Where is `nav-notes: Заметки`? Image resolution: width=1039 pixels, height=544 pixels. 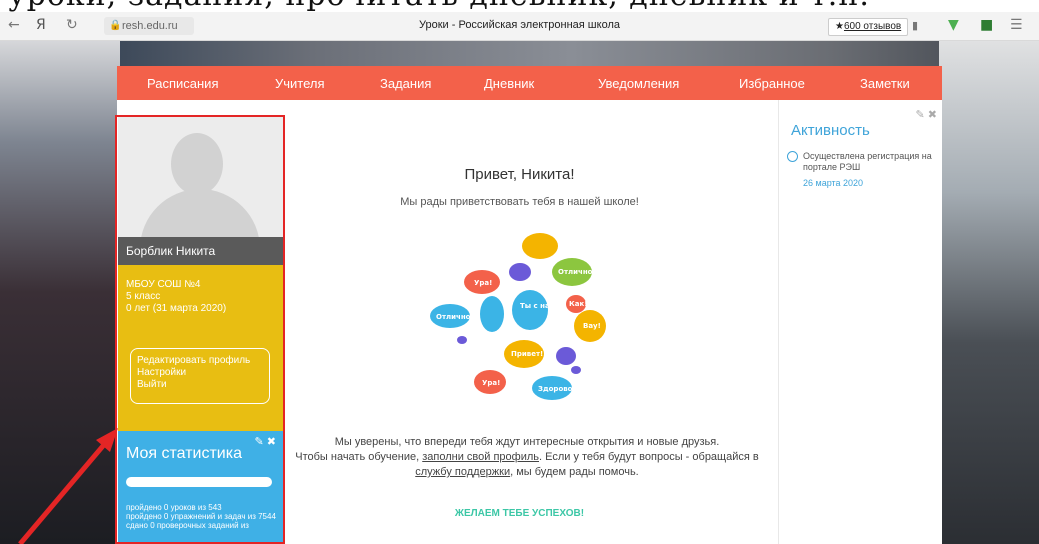 nav-notes: Заметки is located at coordinates (885, 83).